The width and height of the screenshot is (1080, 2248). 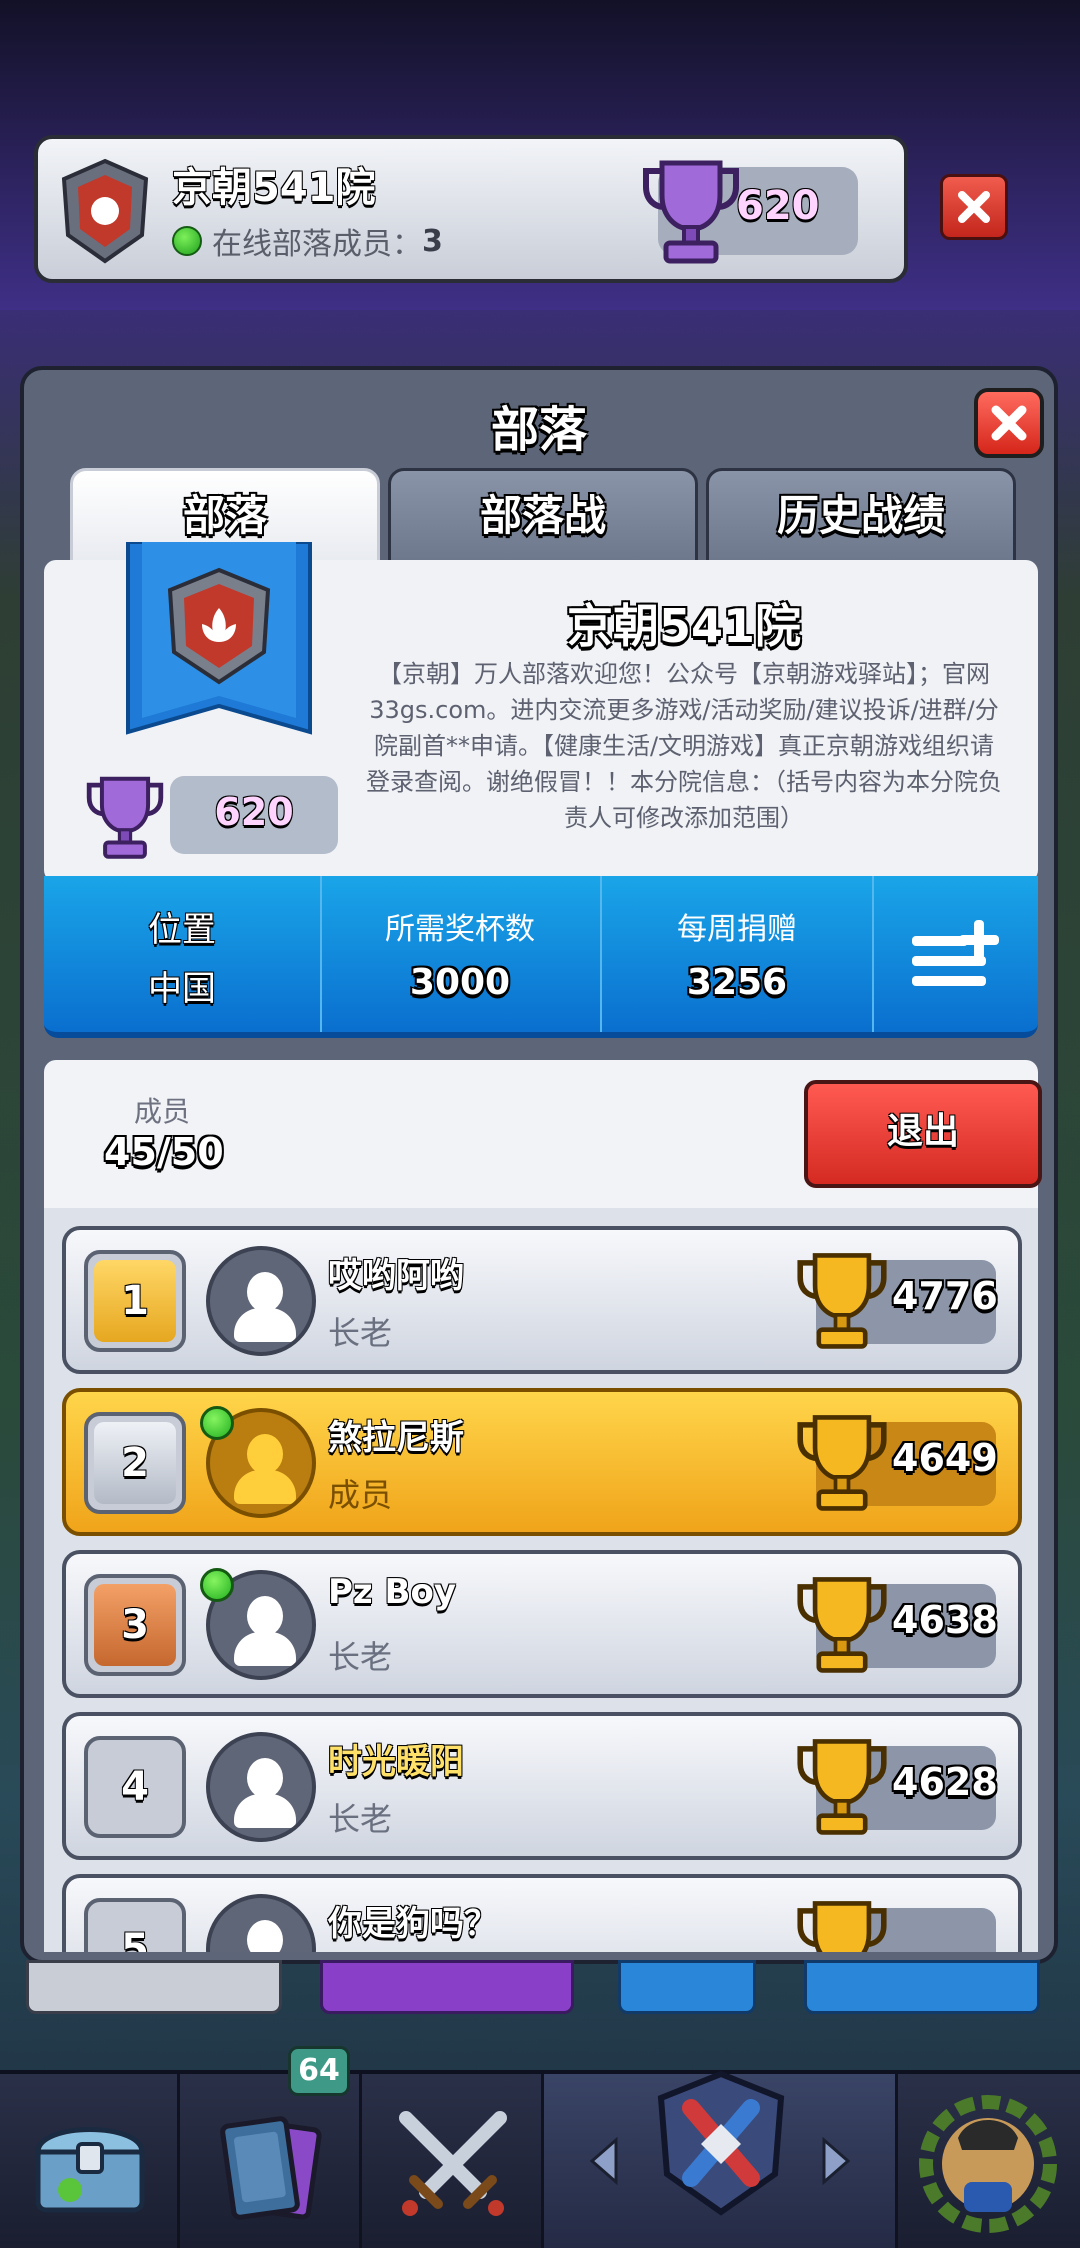 I want to click on clan-info-name: 京朝541院, so click(x=684, y=626).